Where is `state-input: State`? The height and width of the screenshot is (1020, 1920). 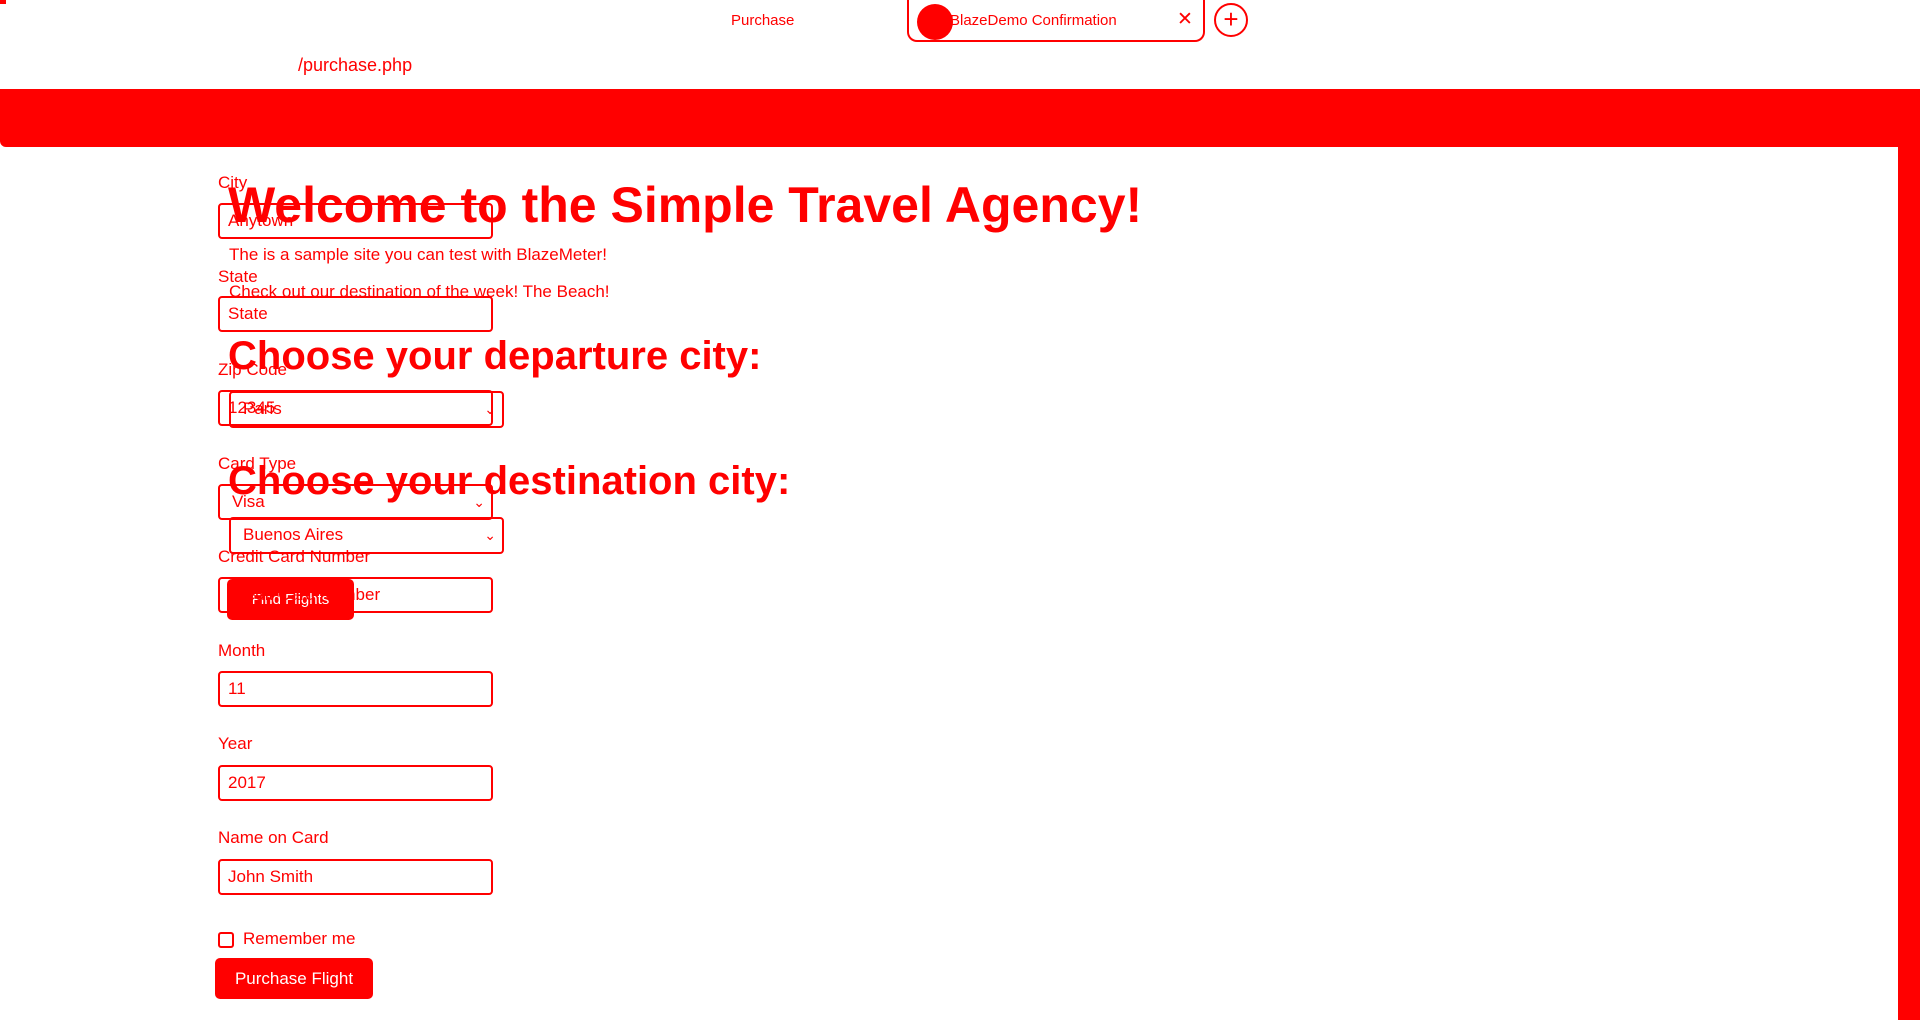
state-input: State is located at coordinates (355, 314).